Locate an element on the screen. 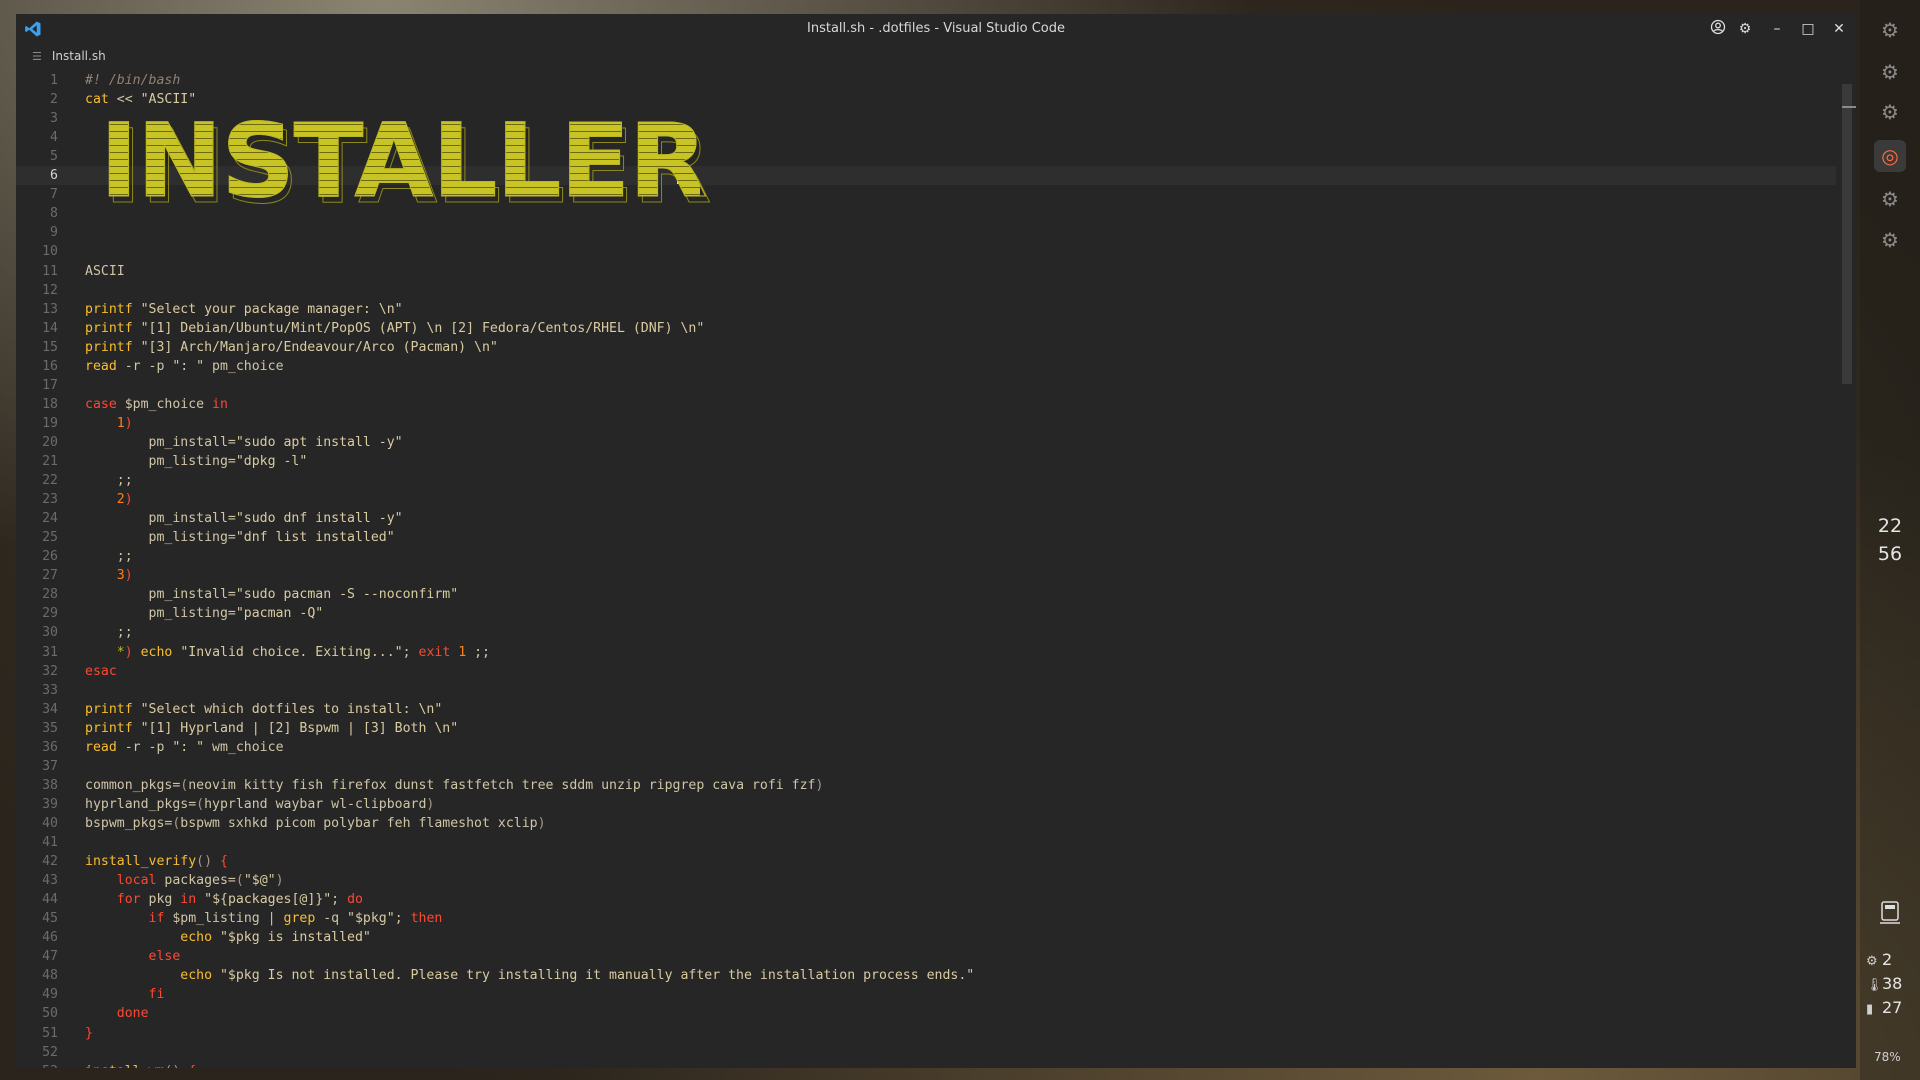 This screenshot has height=1080, width=1920. line-number: 43 is located at coordinates (50, 881).